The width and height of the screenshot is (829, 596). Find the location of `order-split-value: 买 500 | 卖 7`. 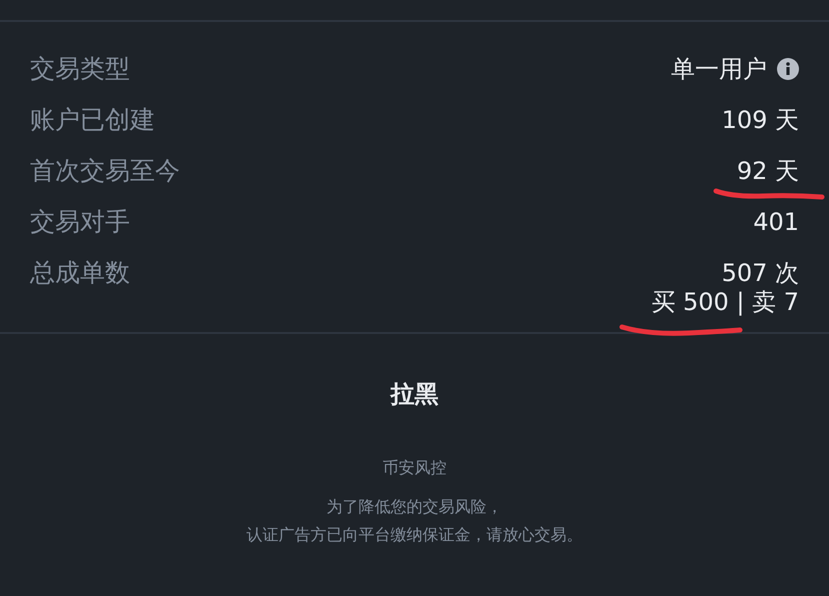

order-split-value: 买 500 | 卖 7 is located at coordinates (725, 302).